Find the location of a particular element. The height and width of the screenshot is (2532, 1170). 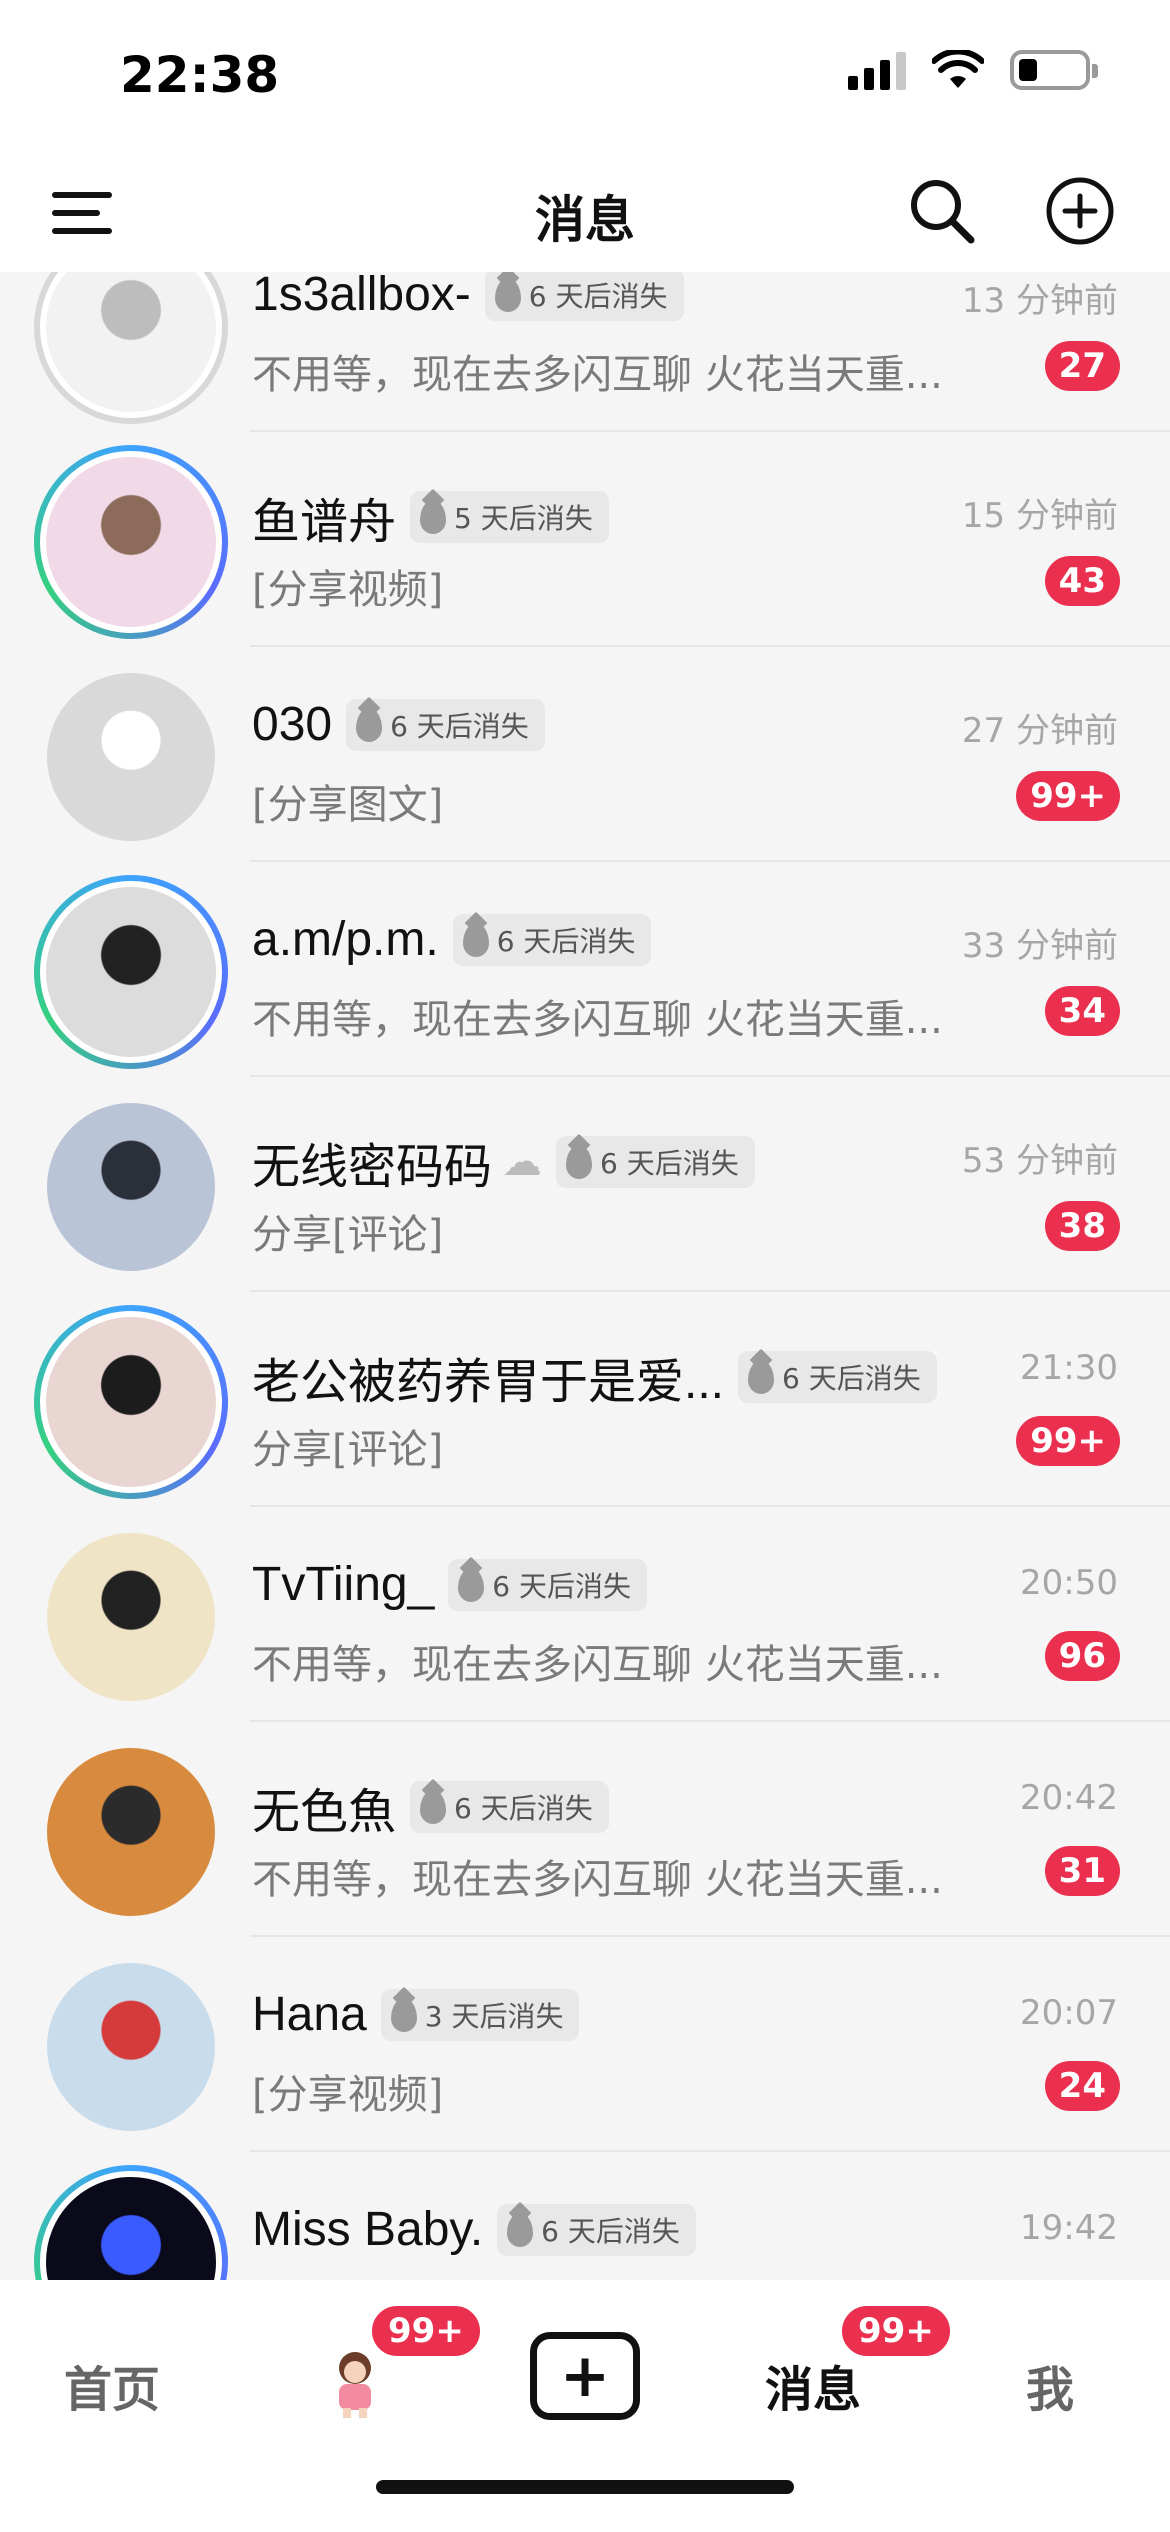

unread-badge: 31 is located at coordinates (1082, 1871).